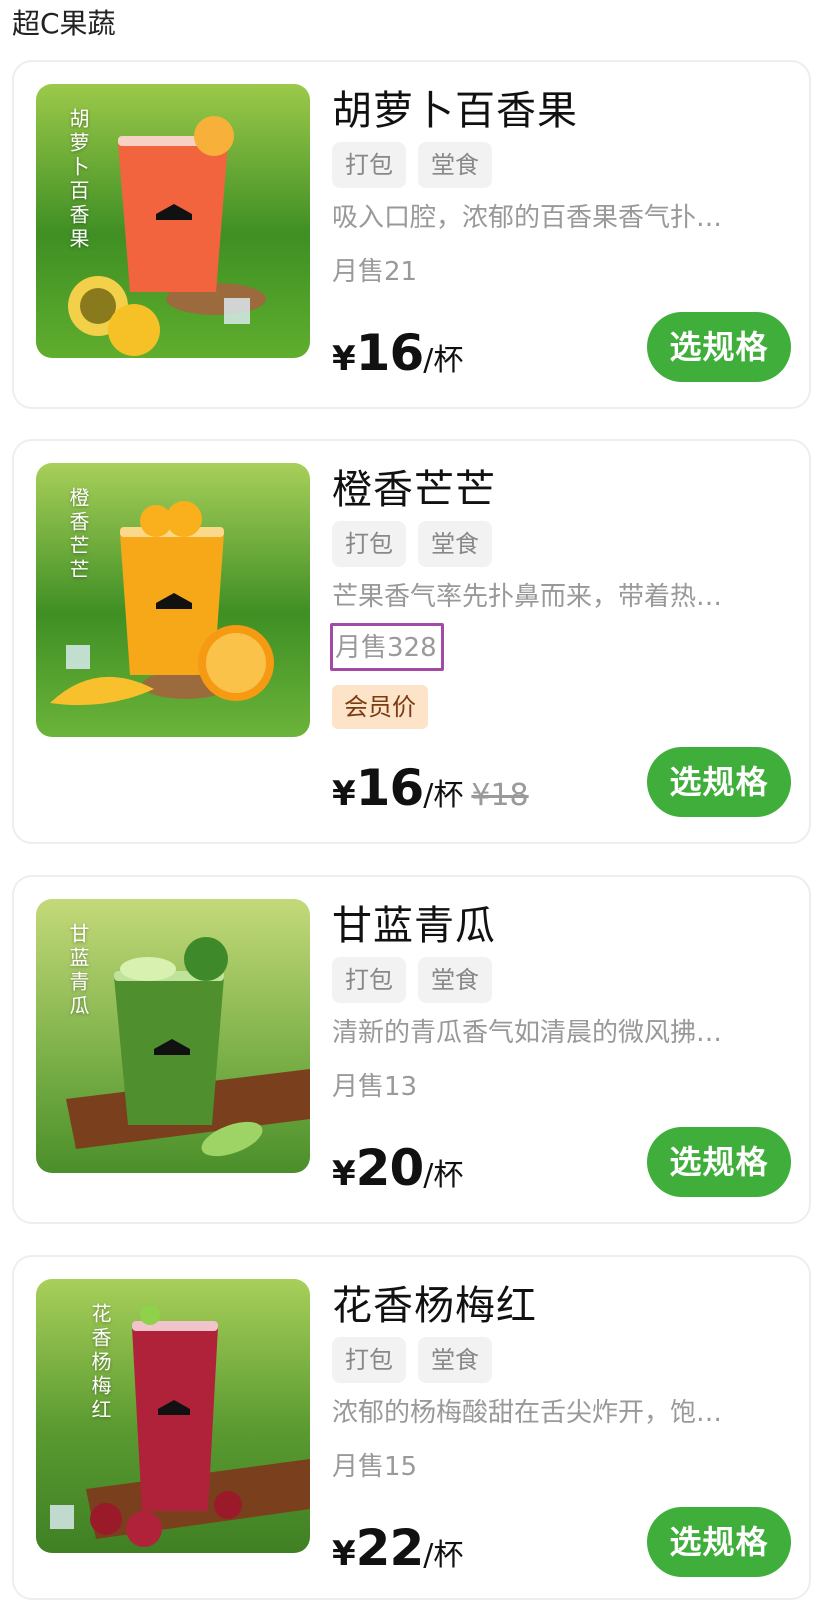 The height and width of the screenshot is (1600, 831). Describe the element at coordinates (78, 971) in the screenshot. I see `image-caption: 甘蓝青瓜` at that location.